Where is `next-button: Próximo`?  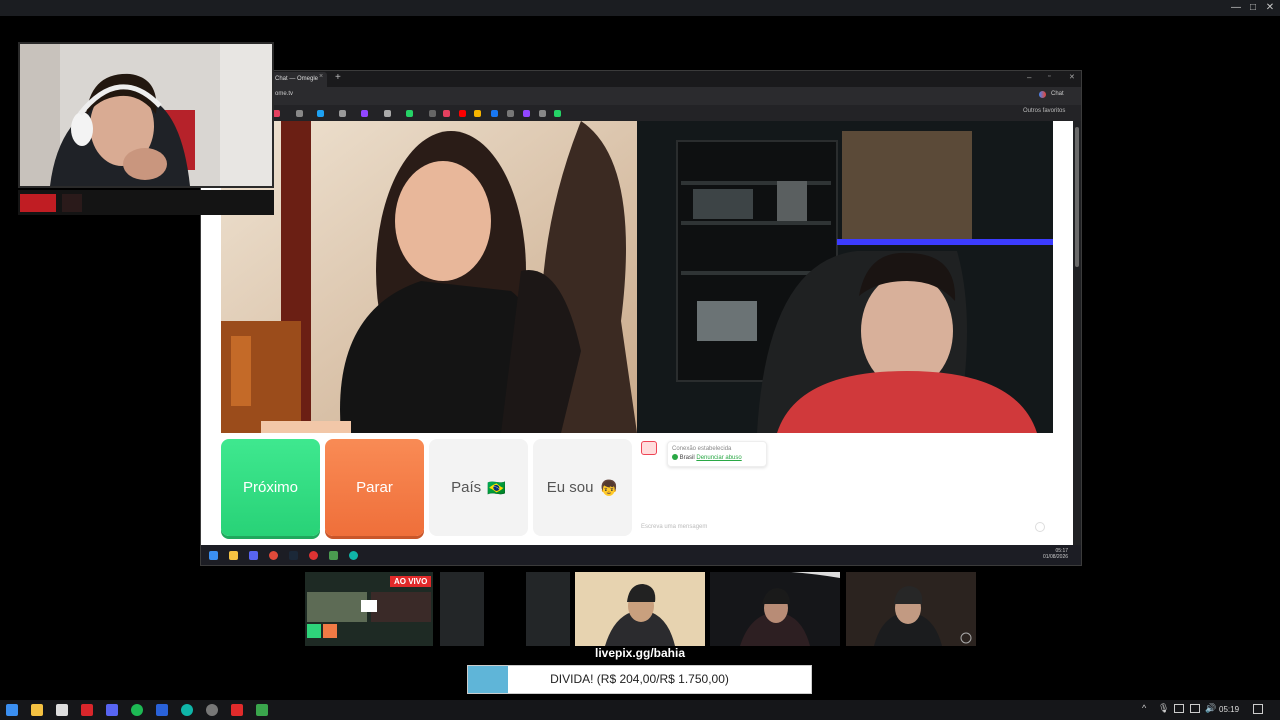 next-button: Próximo is located at coordinates (270, 487).